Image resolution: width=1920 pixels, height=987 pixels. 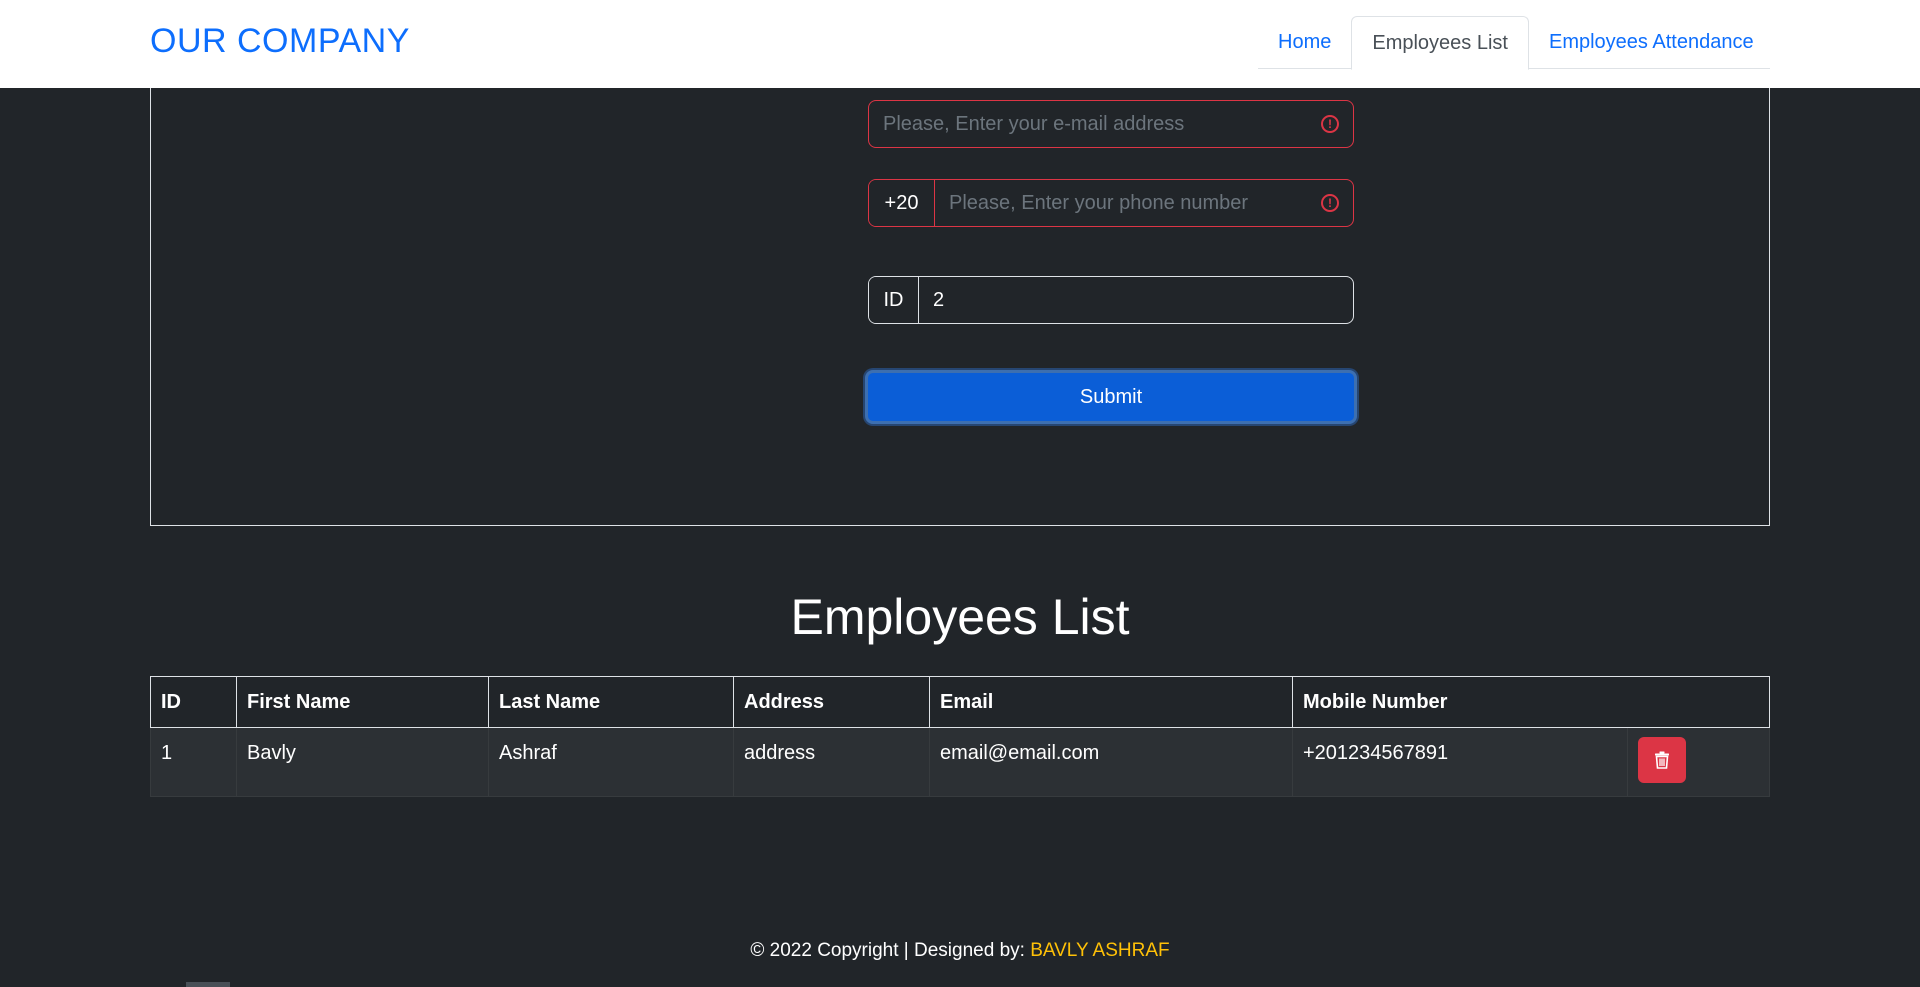 I want to click on cell-first-name: Bavly, so click(x=362, y=762).